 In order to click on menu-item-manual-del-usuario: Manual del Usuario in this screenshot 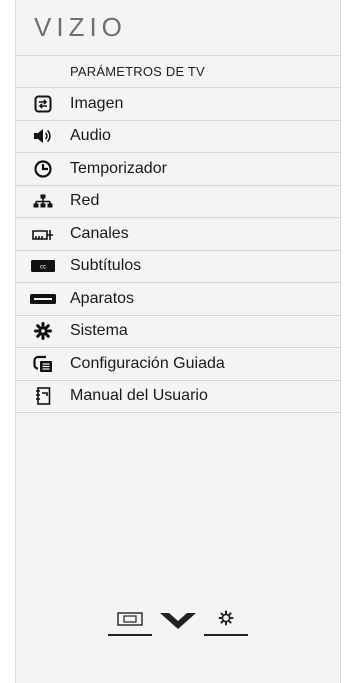, I will do `click(178, 397)`.